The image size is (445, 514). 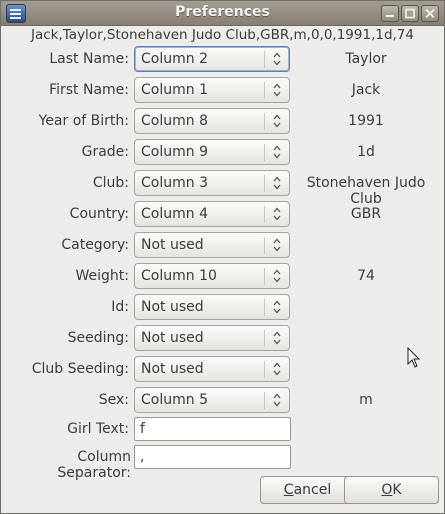 I want to click on grade-label: Grade:, so click(x=105, y=152).